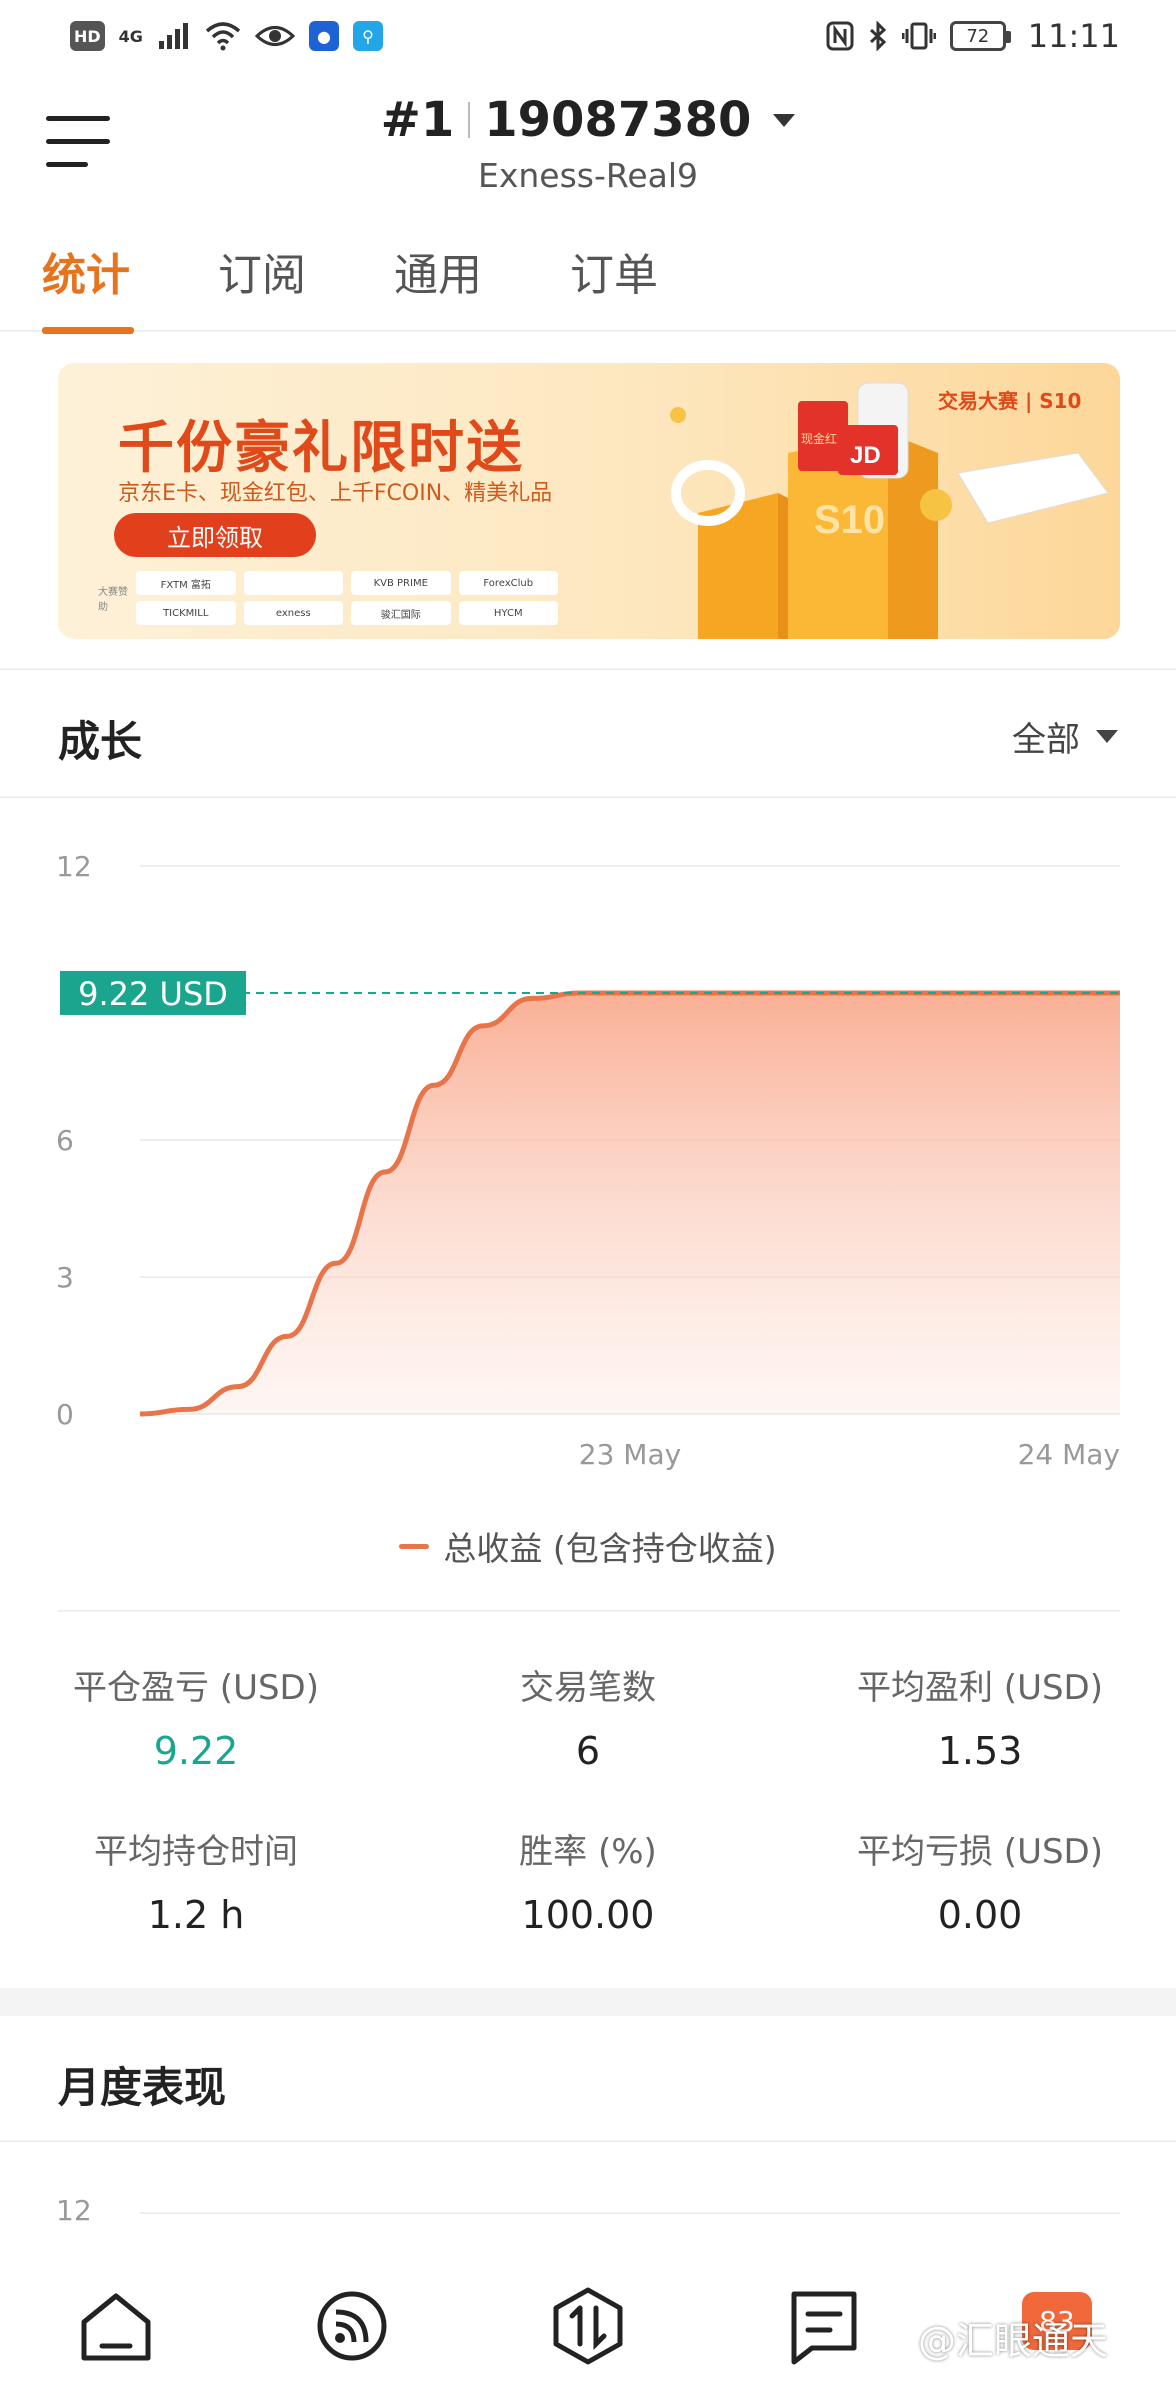 The height and width of the screenshot is (2400, 1176). I want to click on monthly-gridline, so click(630, 2213).